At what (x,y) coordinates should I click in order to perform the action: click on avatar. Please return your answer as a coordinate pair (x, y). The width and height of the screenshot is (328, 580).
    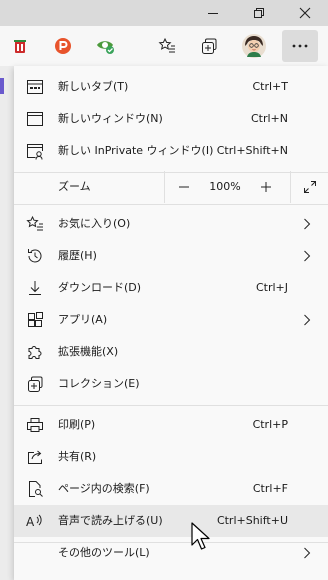
    Looking at the image, I should click on (254, 46).